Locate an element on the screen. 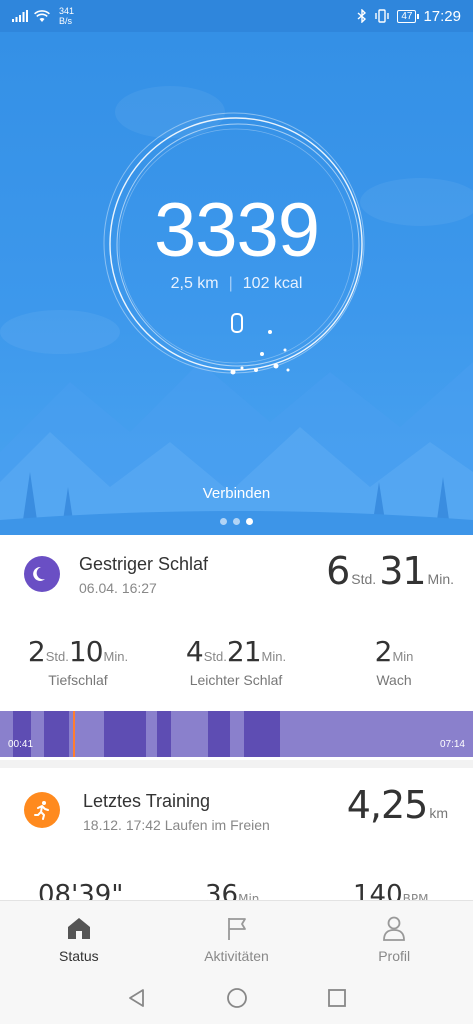  home-button-icon is located at coordinates (237, 998).